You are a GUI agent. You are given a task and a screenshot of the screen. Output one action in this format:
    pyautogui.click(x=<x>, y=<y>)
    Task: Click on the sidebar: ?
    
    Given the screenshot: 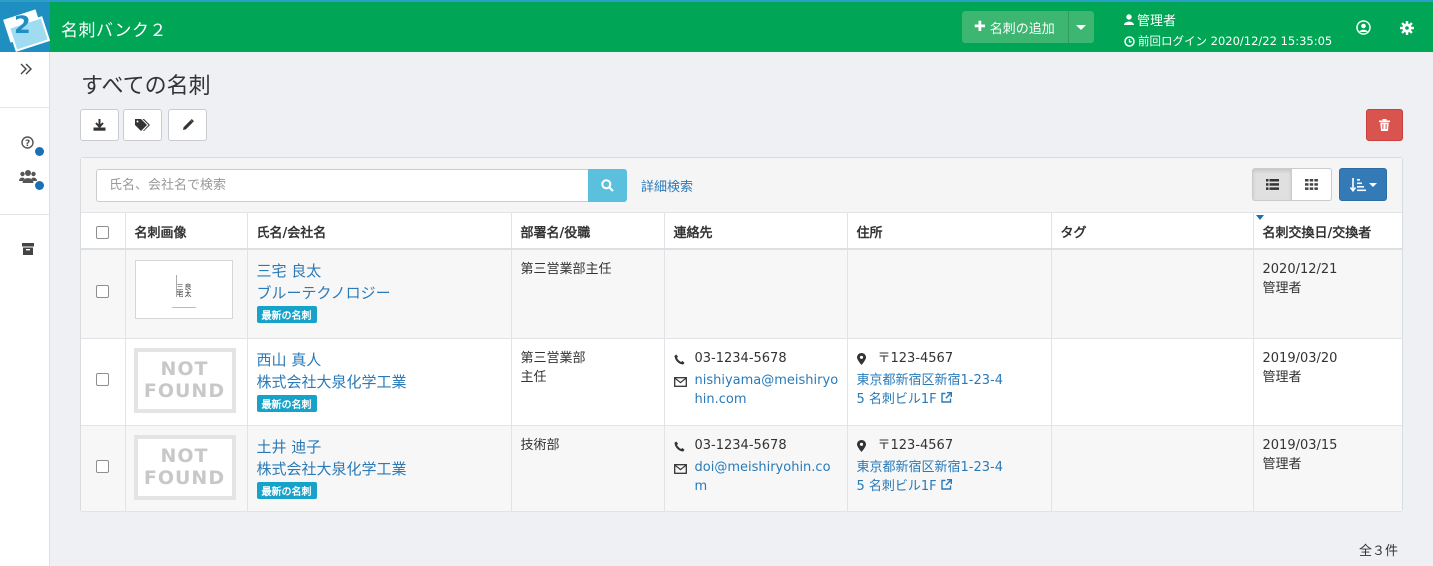 What is the action you would take?
    pyautogui.click(x=25, y=309)
    